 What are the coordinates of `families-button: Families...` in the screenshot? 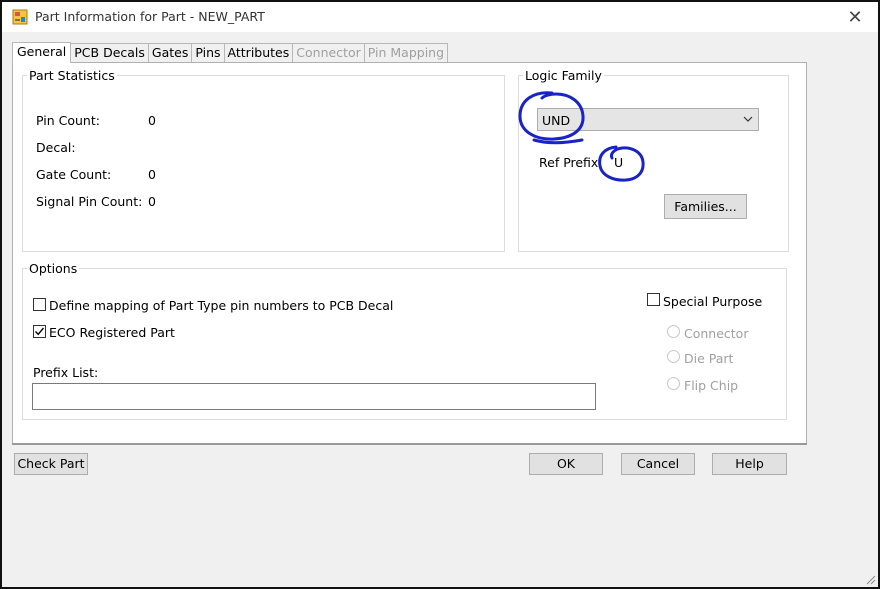 It's located at (705, 206).